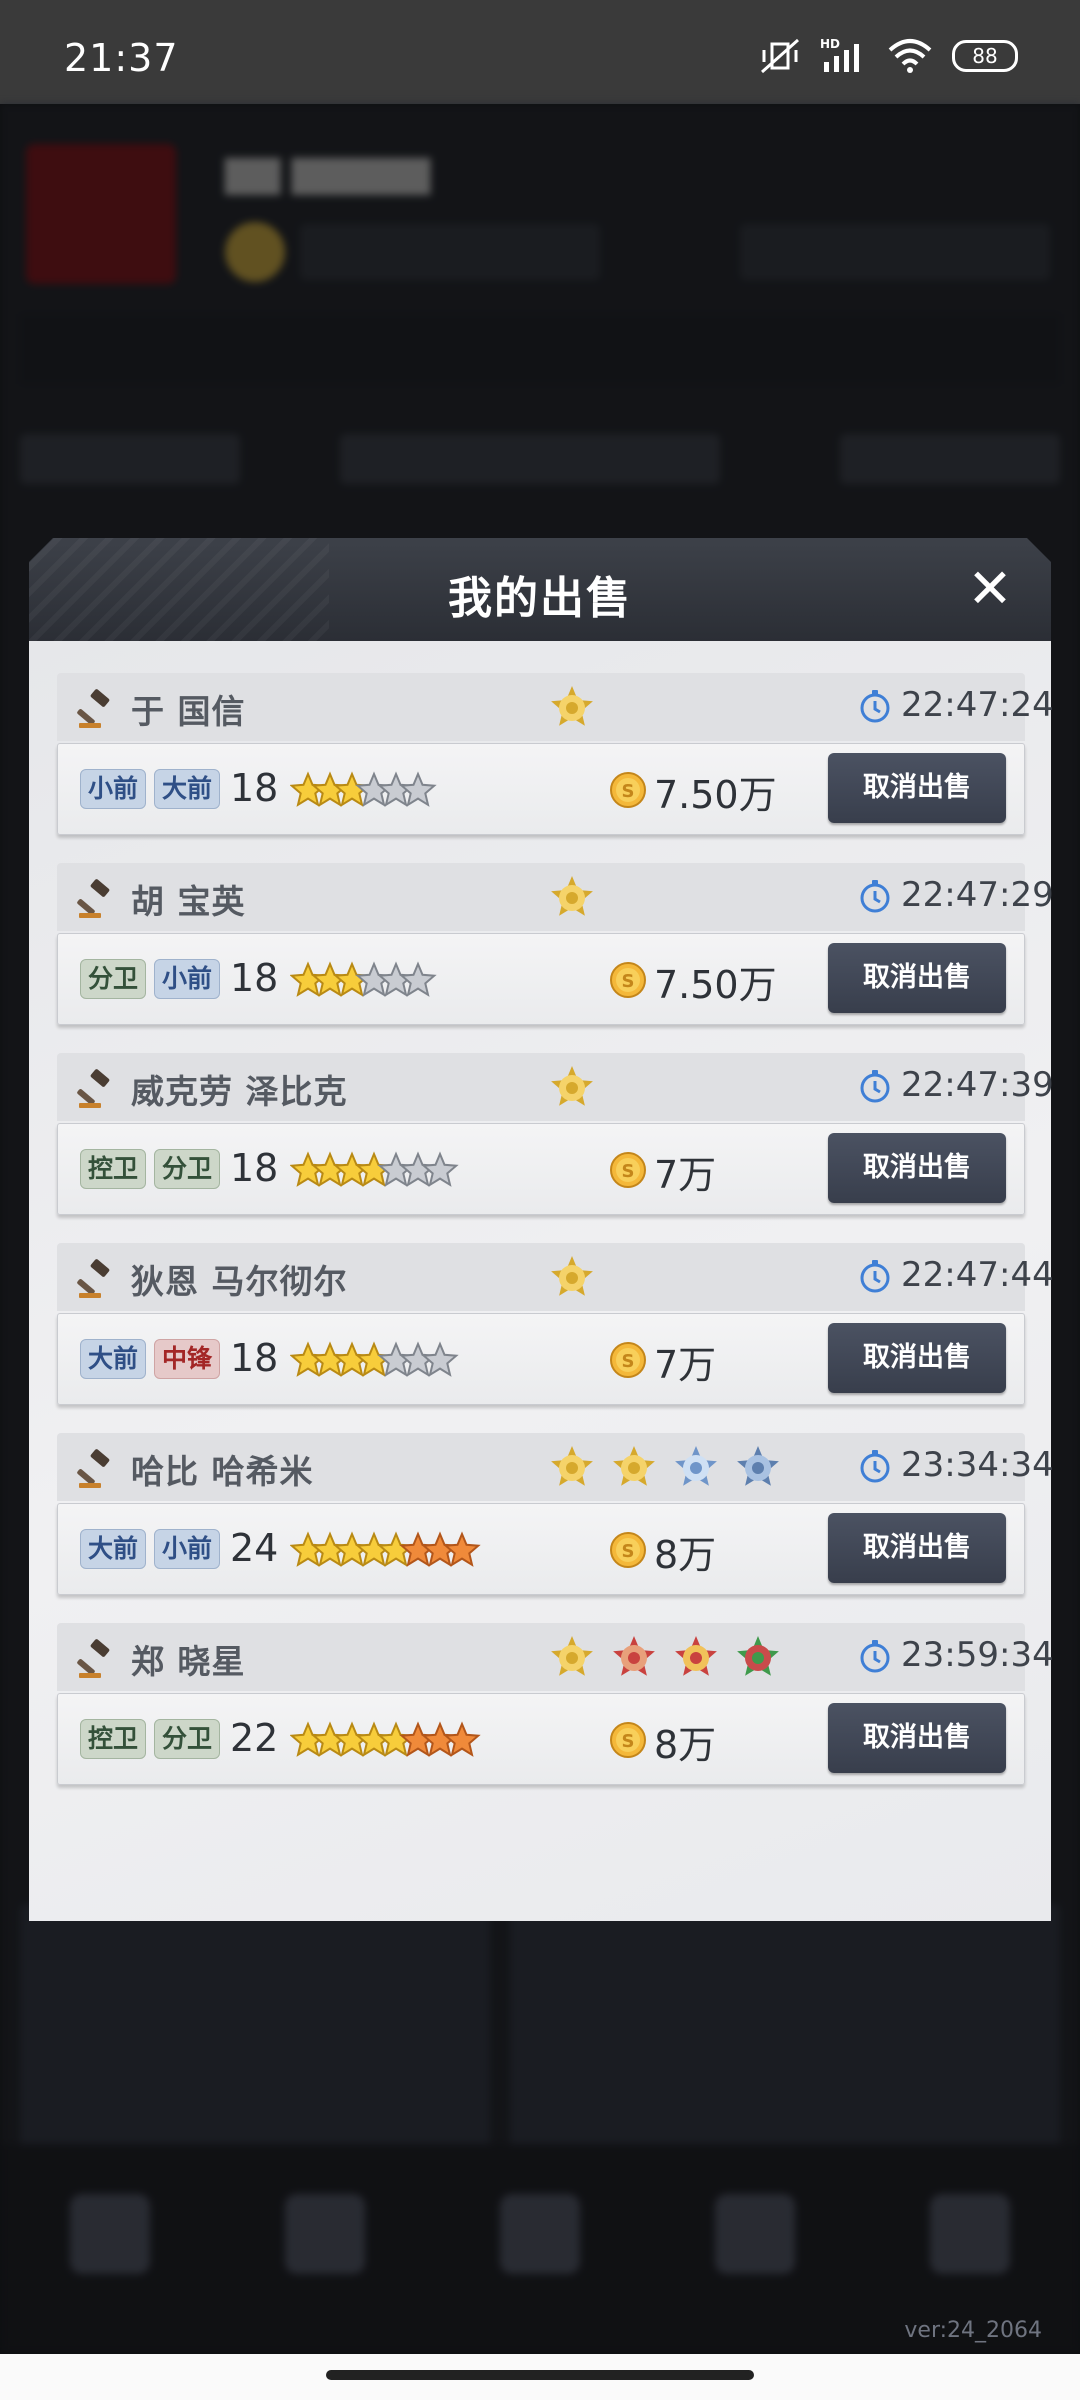 The width and height of the screenshot is (1080, 2400). Describe the element at coordinates (758, 1466) in the screenshot. I see `blue-dark-badge-icon` at that location.